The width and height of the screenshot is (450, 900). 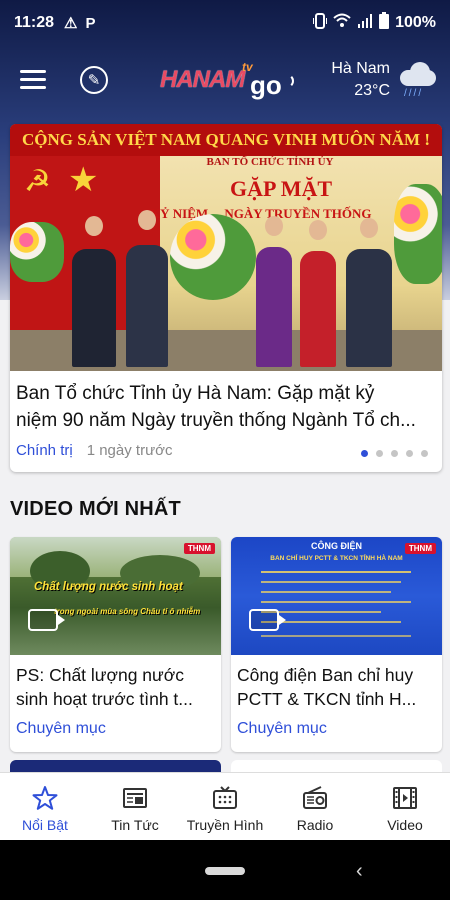 I want to click on system-navigation-bar: ‹, so click(x=225, y=870).